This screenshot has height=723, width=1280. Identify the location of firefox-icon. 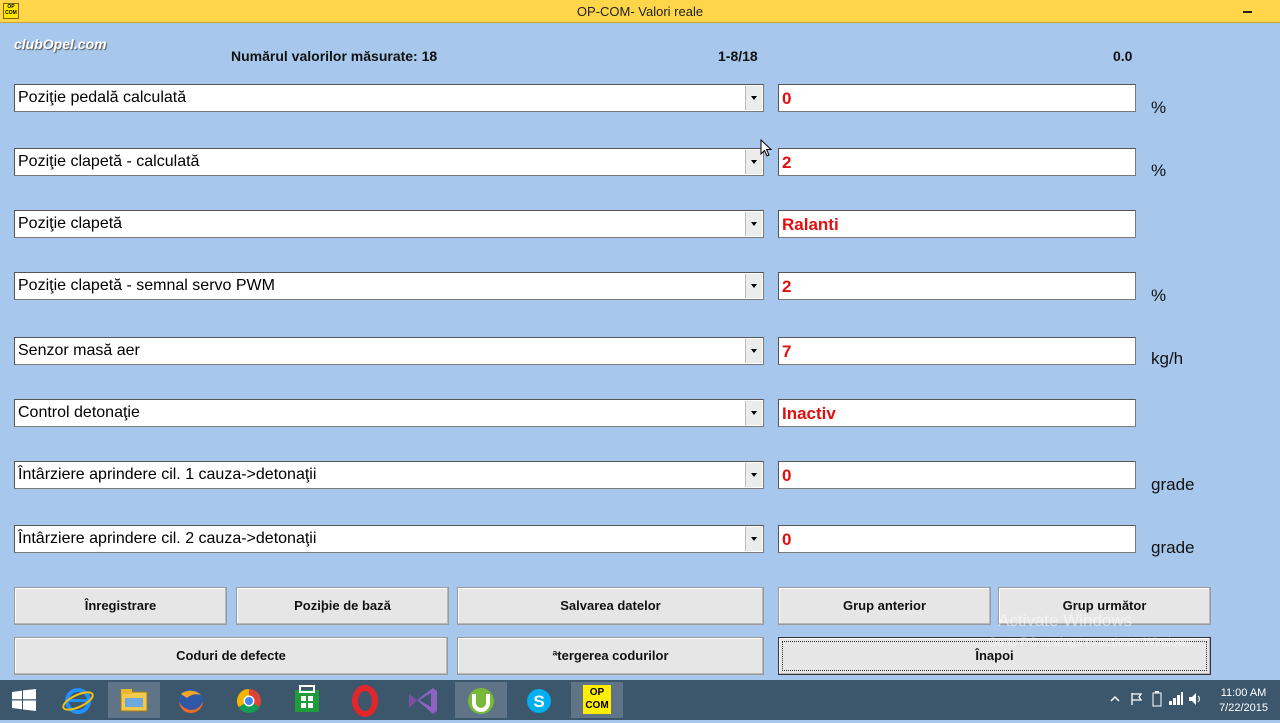
(191, 701).